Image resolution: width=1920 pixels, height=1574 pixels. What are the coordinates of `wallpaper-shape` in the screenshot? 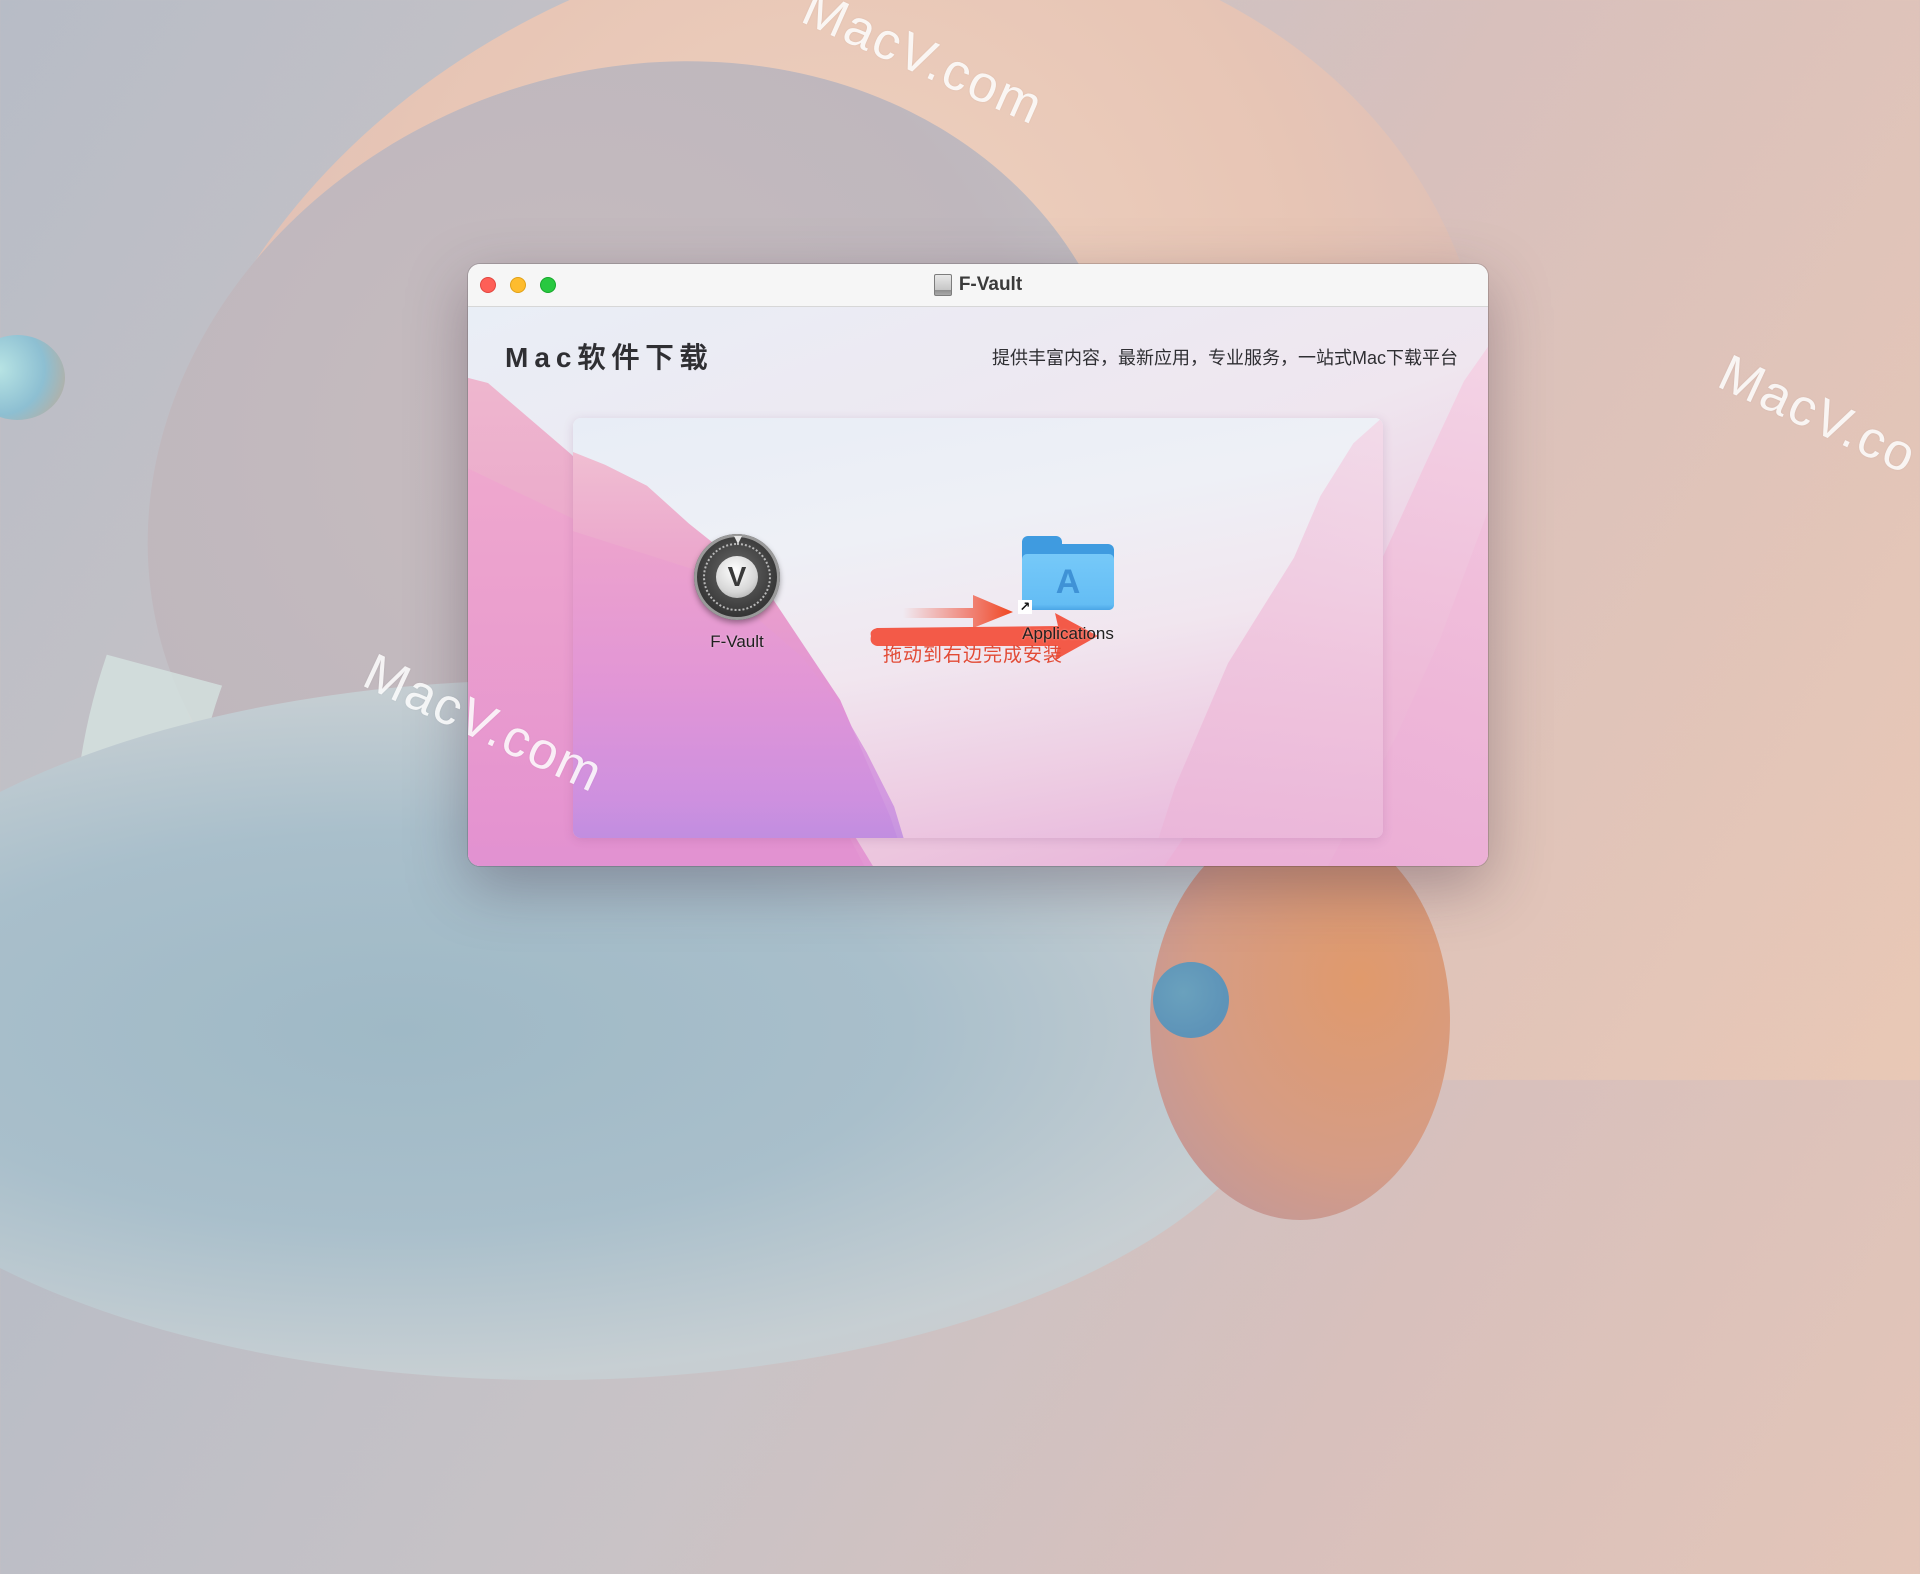 It's located at (1300, 1020).